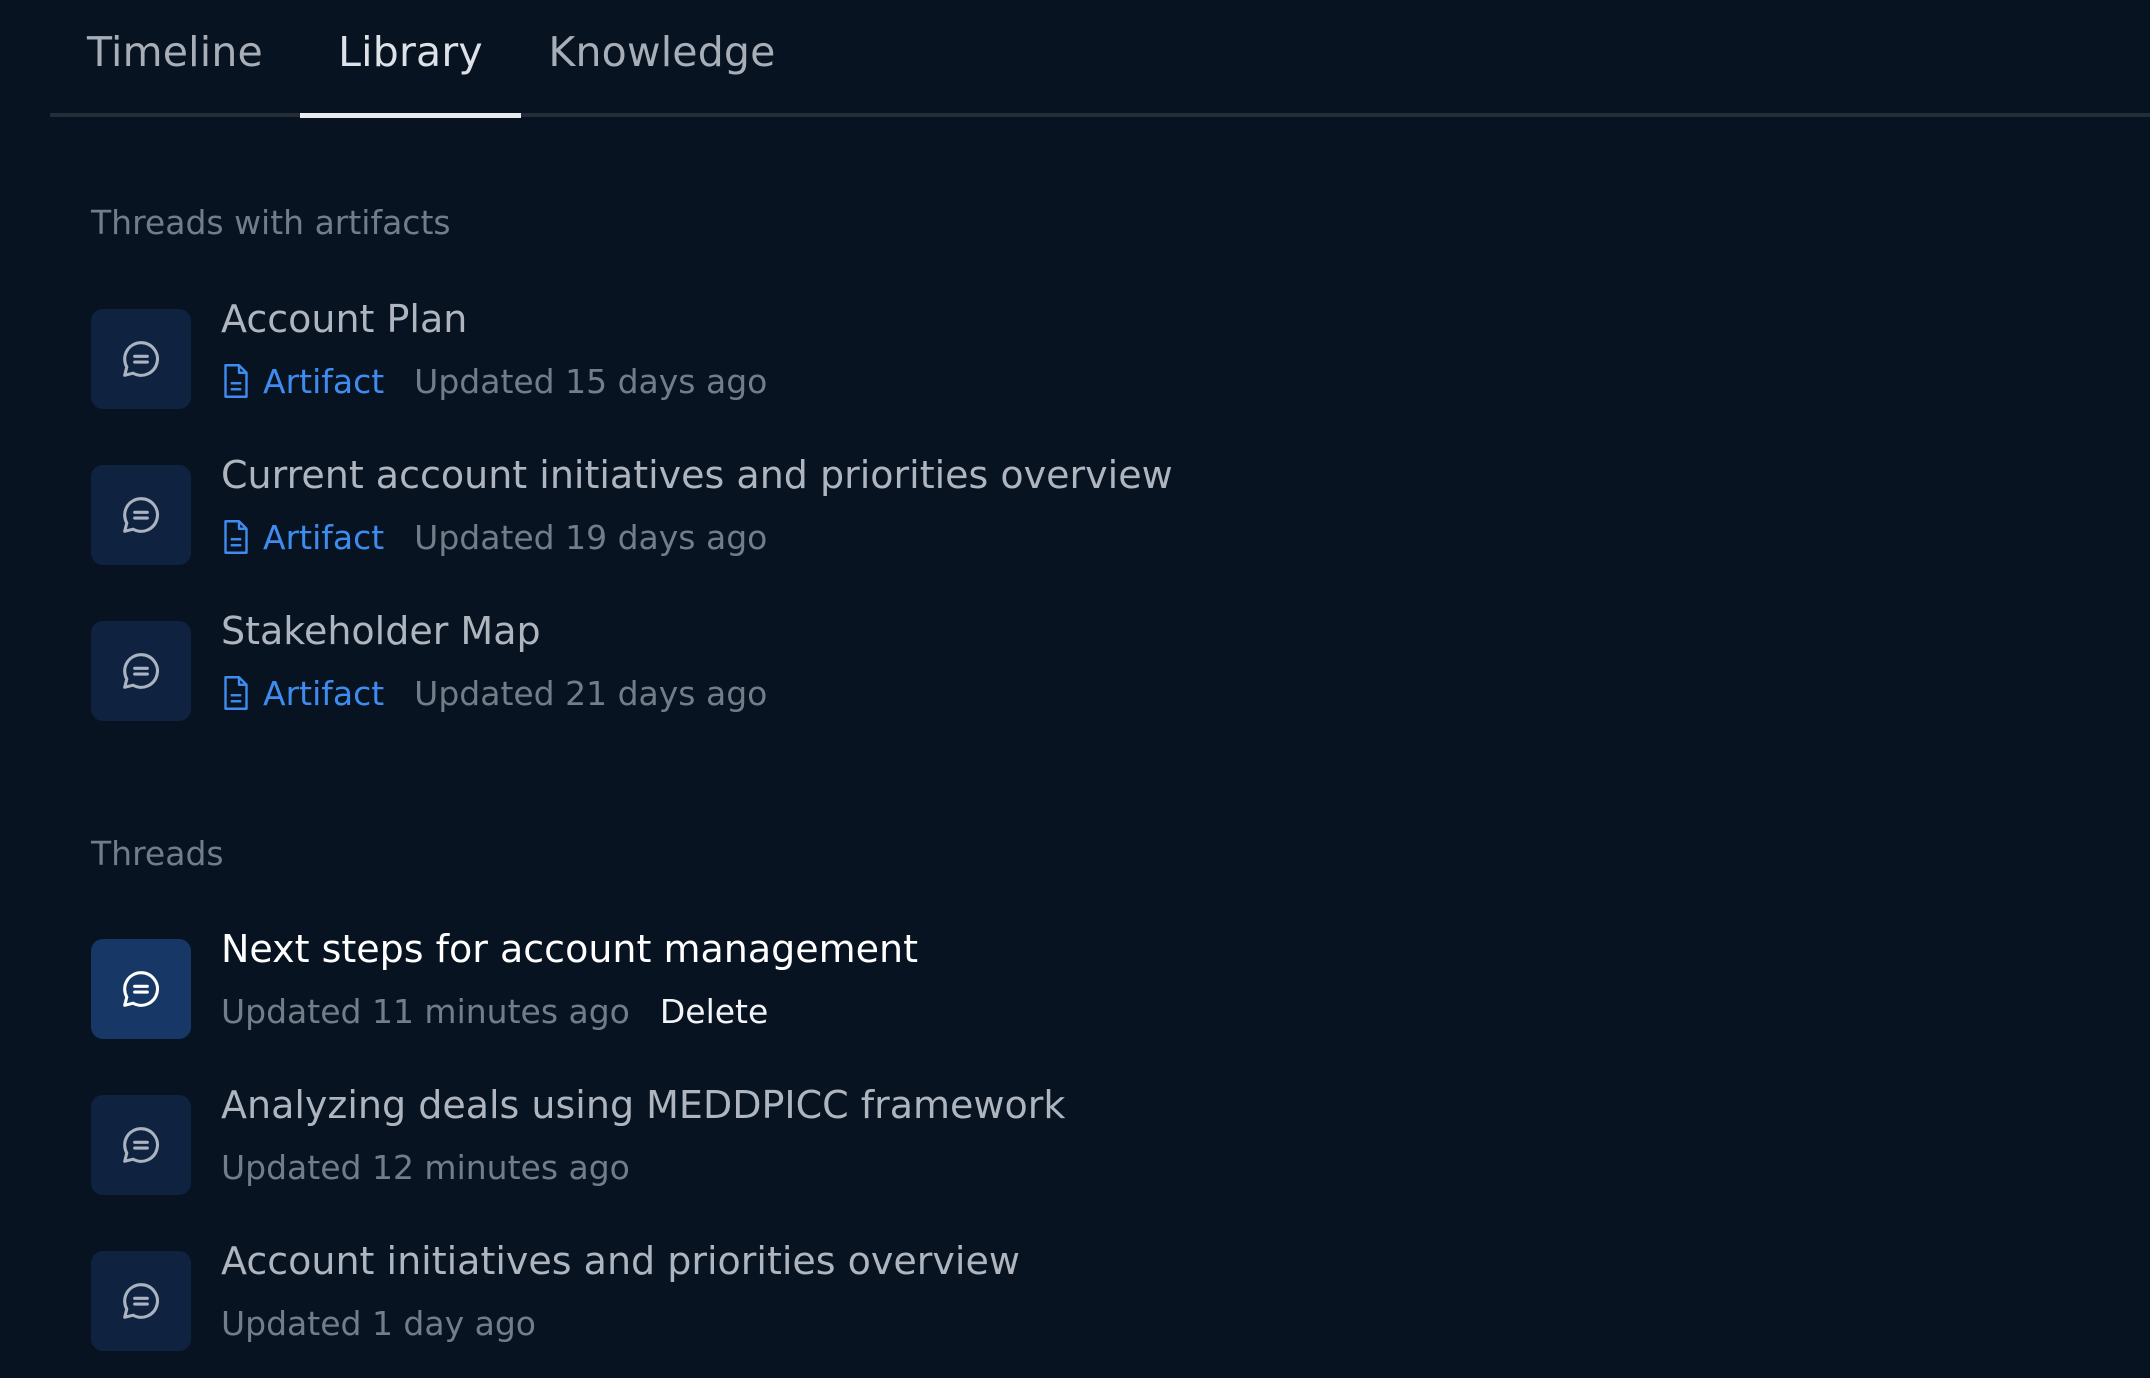  Describe the element at coordinates (714, 1012) in the screenshot. I see `delete-button: Delete` at that location.